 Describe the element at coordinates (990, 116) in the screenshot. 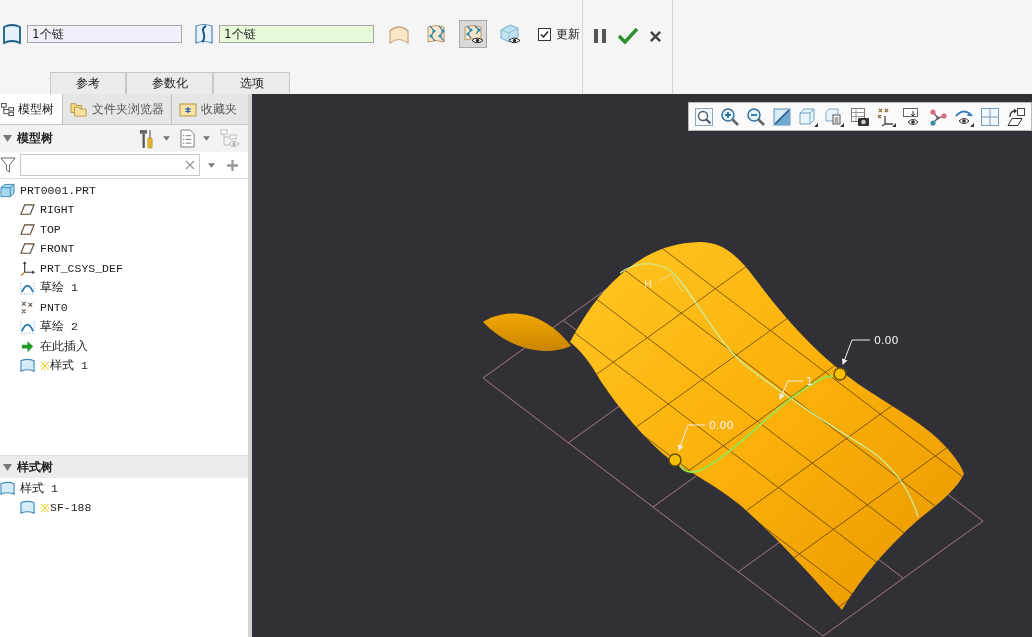

I see `grid-icon` at that location.